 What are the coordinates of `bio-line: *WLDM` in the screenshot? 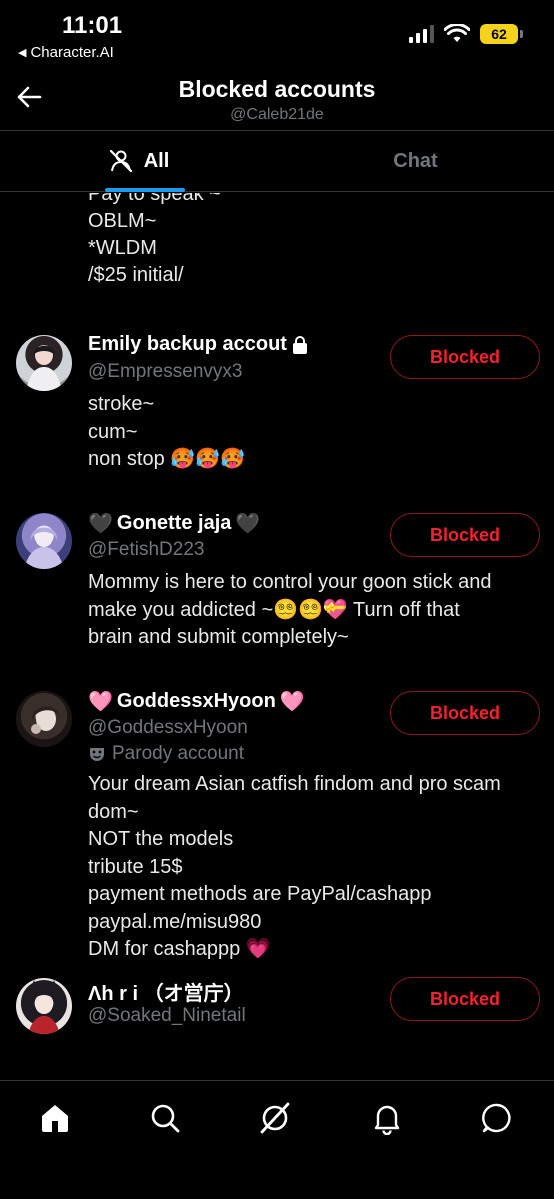 It's located at (122, 248).